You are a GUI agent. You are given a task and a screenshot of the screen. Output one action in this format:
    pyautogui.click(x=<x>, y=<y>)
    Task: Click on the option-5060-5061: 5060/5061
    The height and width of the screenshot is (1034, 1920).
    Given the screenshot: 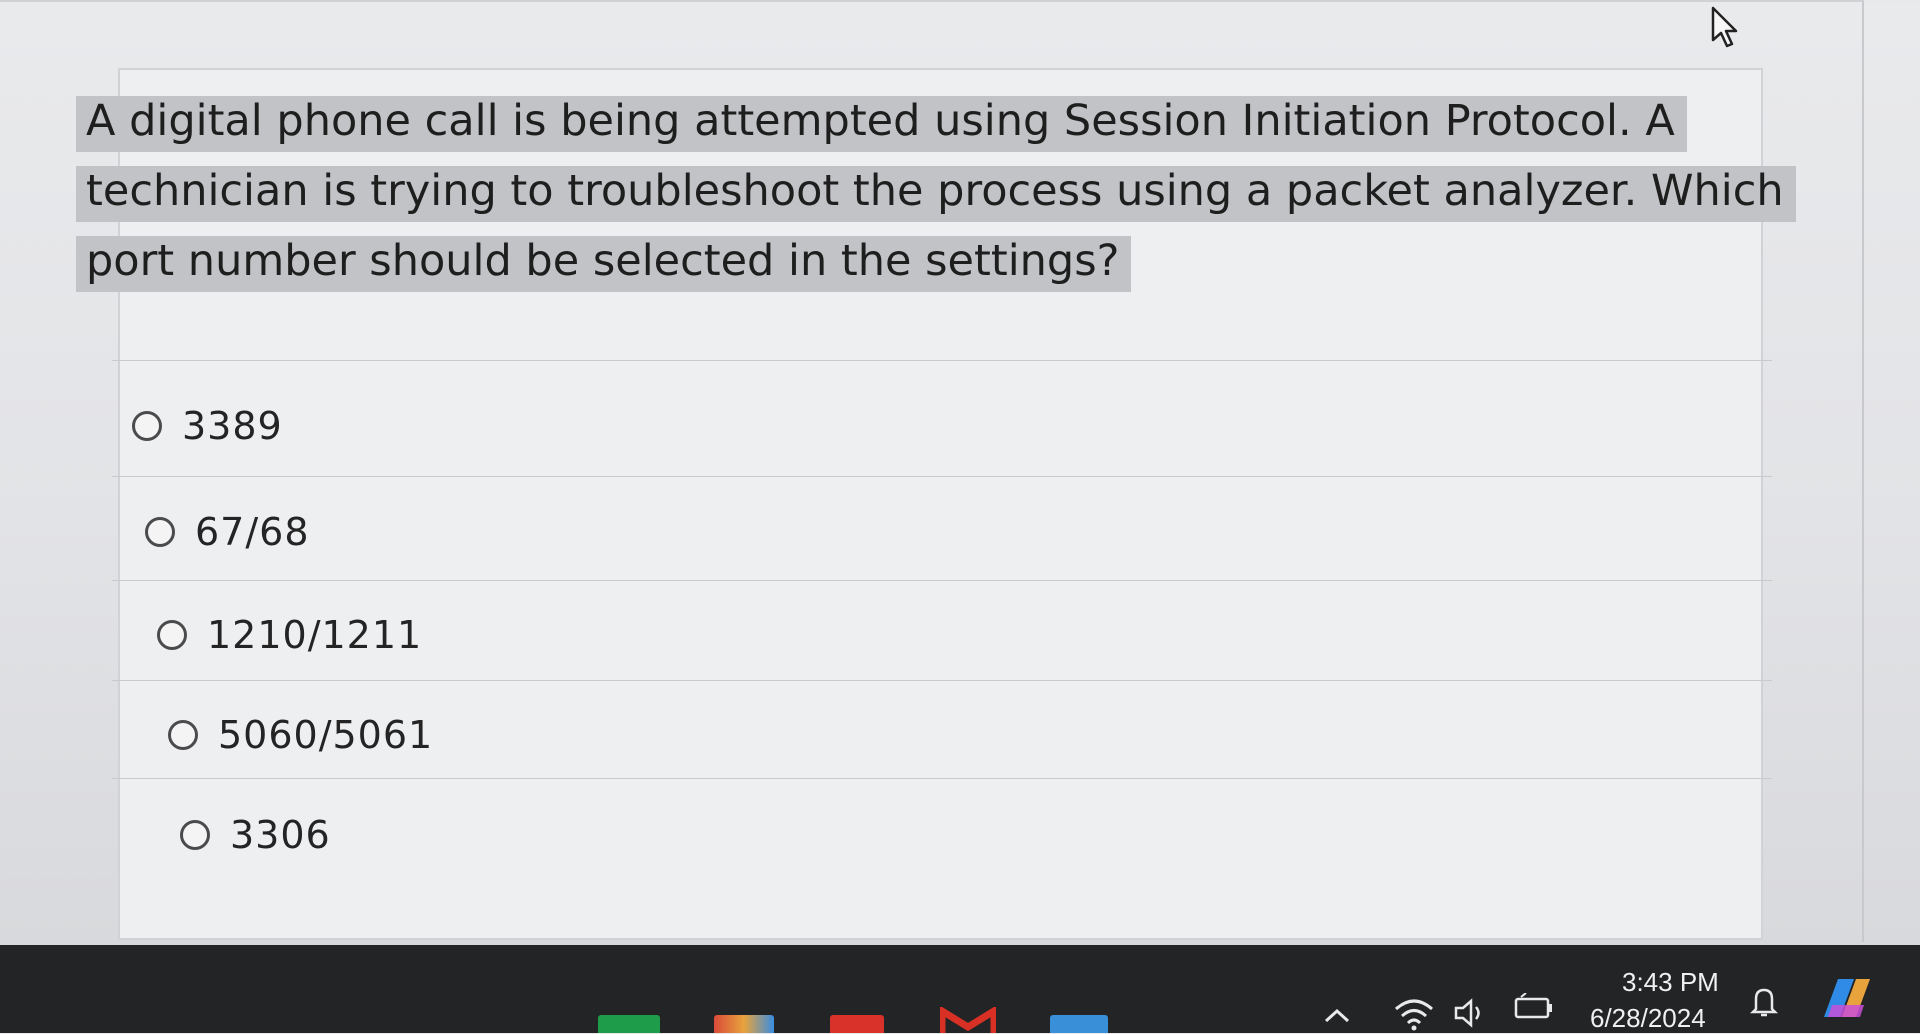 What is the action you would take?
    pyautogui.click(x=300, y=735)
    